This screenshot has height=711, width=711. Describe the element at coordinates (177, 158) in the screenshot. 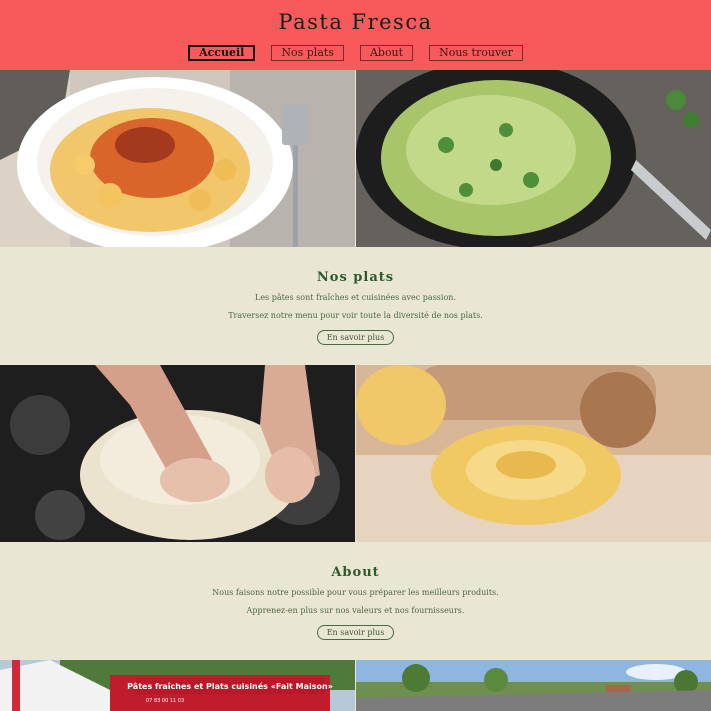

I see `pasta-bolognese-photo` at that location.